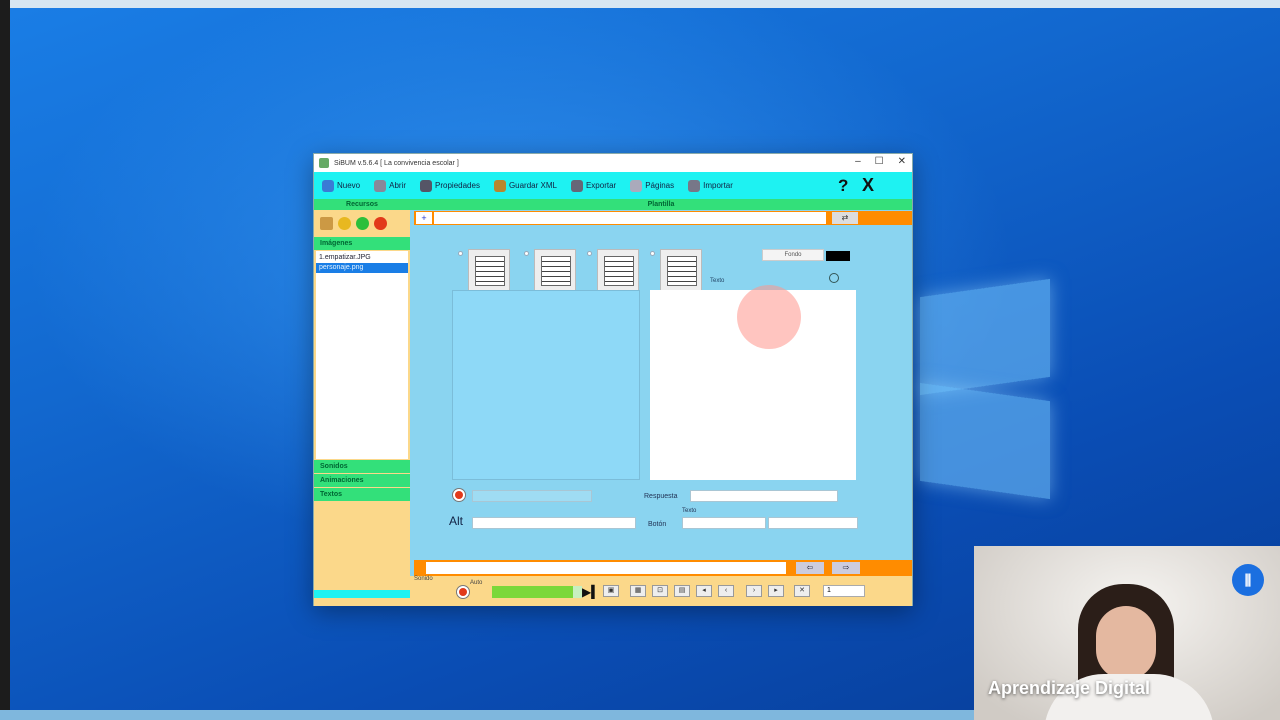 This screenshot has width=1280, height=720. I want to click on images-list: 1.empatizar.JPG personaje.png, so click(362, 355).